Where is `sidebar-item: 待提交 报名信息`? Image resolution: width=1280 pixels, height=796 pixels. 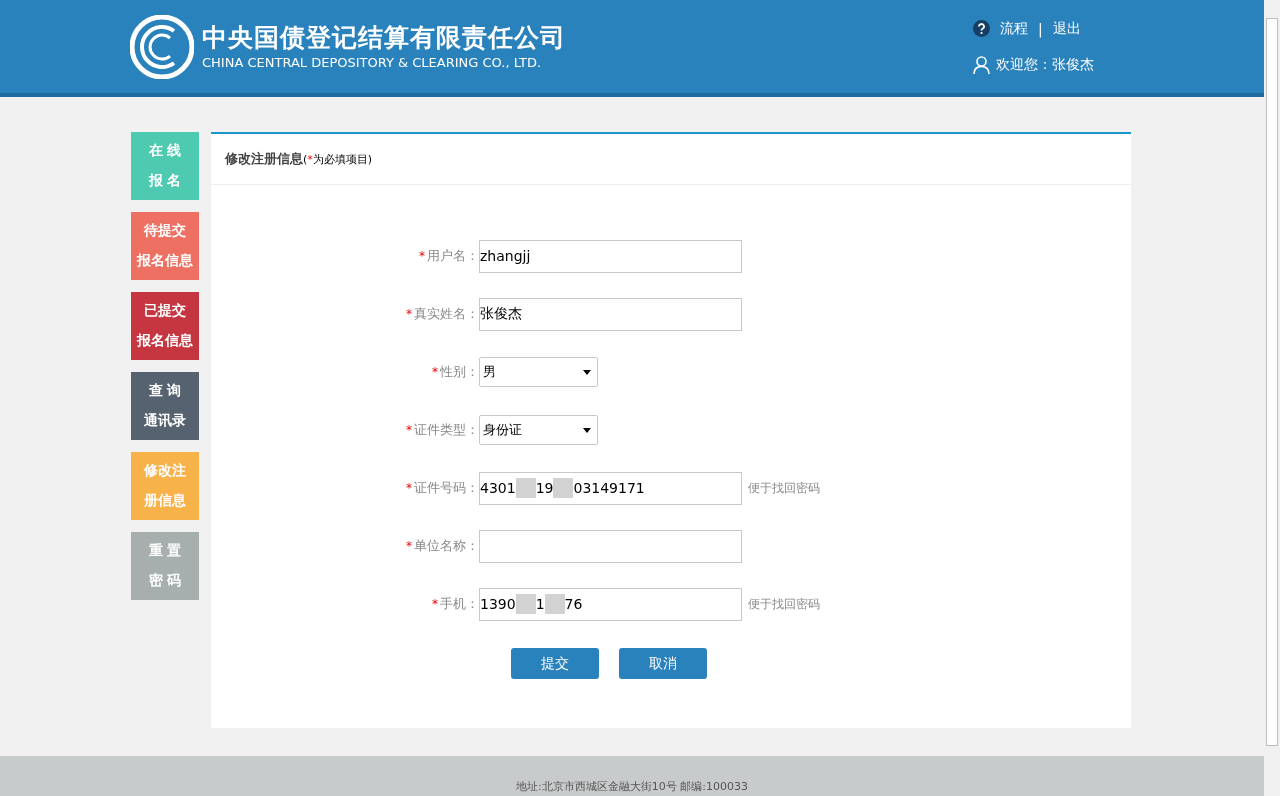 sidebar-item: 待提交 报名信息 is located at coordinates (165, 246).